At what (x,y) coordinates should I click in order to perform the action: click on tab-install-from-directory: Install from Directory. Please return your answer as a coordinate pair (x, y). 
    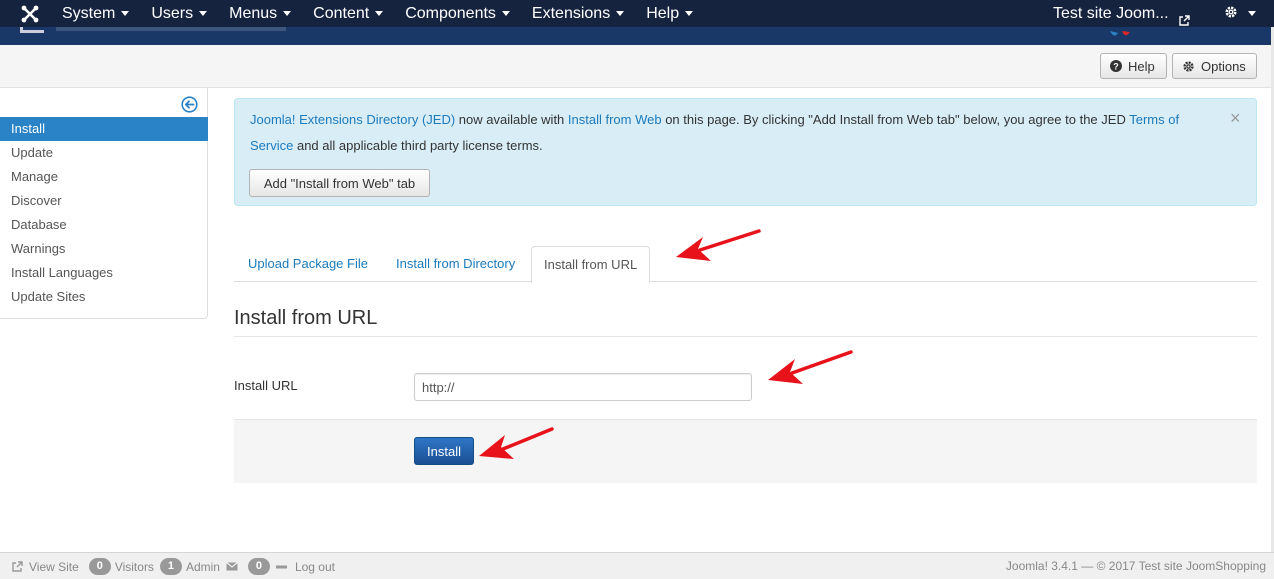
    Looking at the image, I should click on (455, 264).